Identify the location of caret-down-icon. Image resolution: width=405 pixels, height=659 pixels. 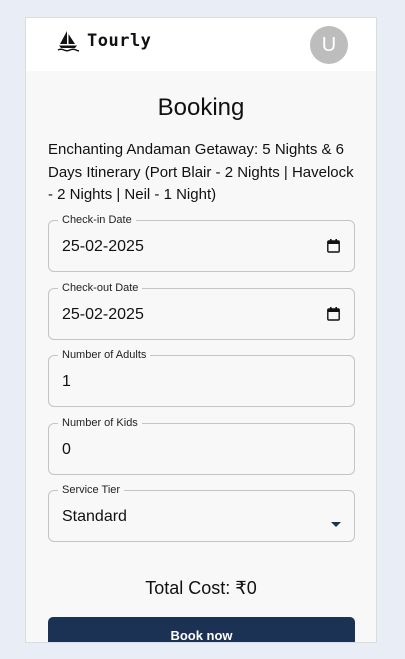
(336, 523).